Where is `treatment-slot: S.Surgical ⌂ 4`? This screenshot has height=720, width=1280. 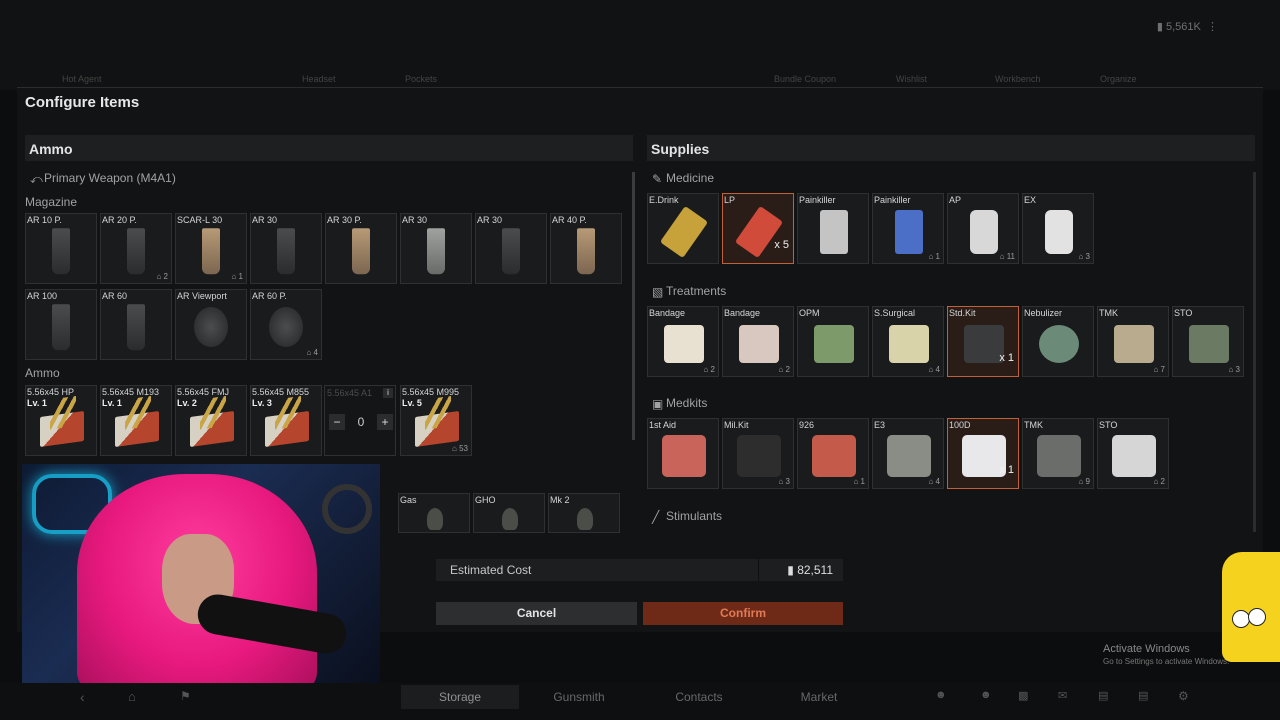 treatment-slot: S.Surgical ⌂ 4 is located at coordinates (908, 341).